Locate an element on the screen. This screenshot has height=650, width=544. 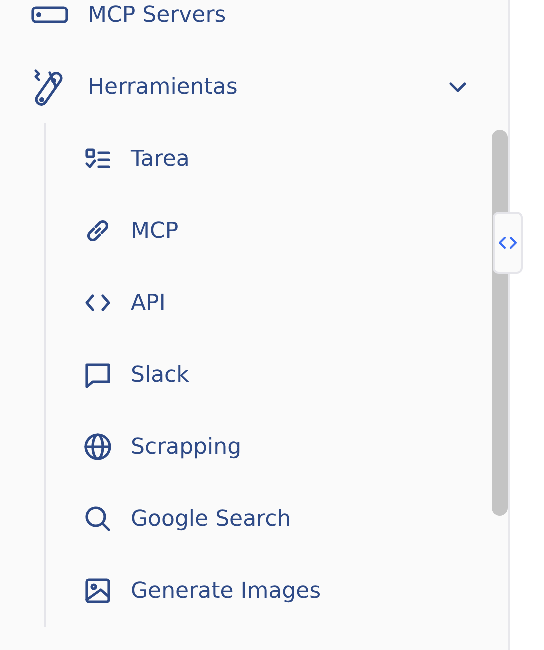
sidebar-item: MCP is located at coordinates (200, 231).